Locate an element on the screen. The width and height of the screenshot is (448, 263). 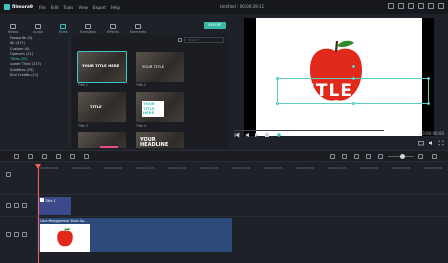
category-subtitles: Subtitles (33) is located at coordinates (39, 70).